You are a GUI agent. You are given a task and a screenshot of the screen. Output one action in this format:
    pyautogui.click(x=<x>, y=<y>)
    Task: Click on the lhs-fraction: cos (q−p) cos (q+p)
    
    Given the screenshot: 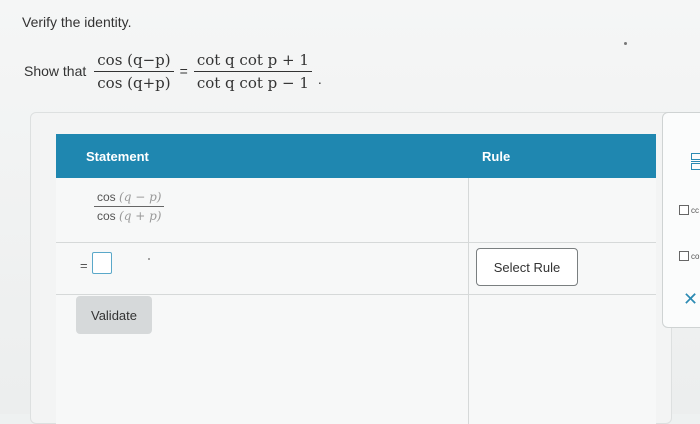 What is the action you would take?
    pyautogui.click(x=134, y=71)
    